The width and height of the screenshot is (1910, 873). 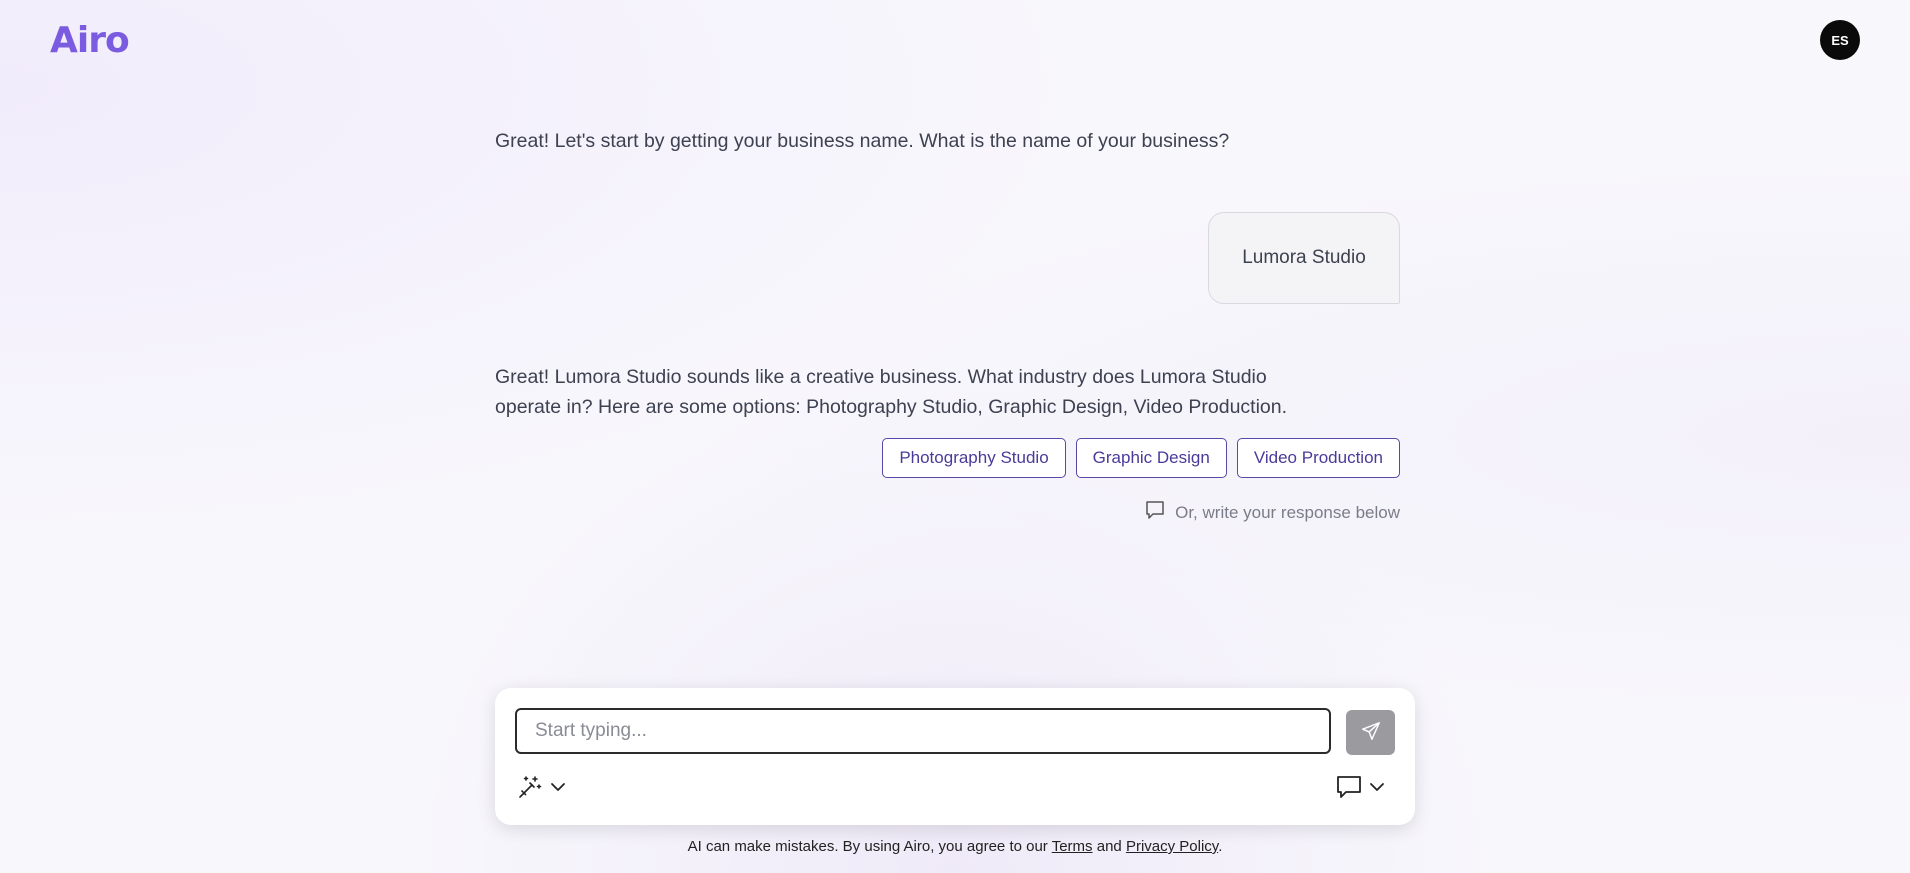 I want to click on user-avatar: ES, so click(x=1840, y=40).